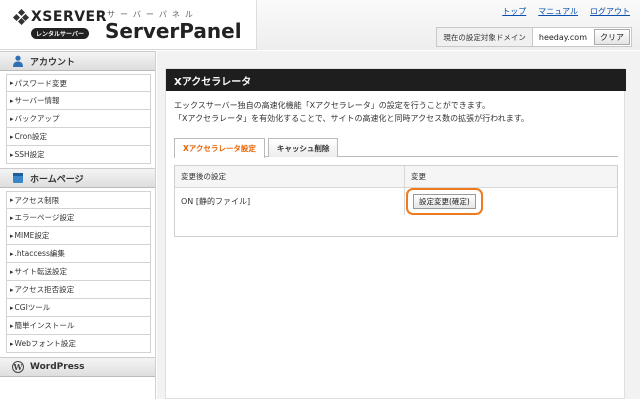  Describe the element at coordinates (303, 147) in the screenshot. I see `tab-cache-delete: キャッシュ削除` at that location.